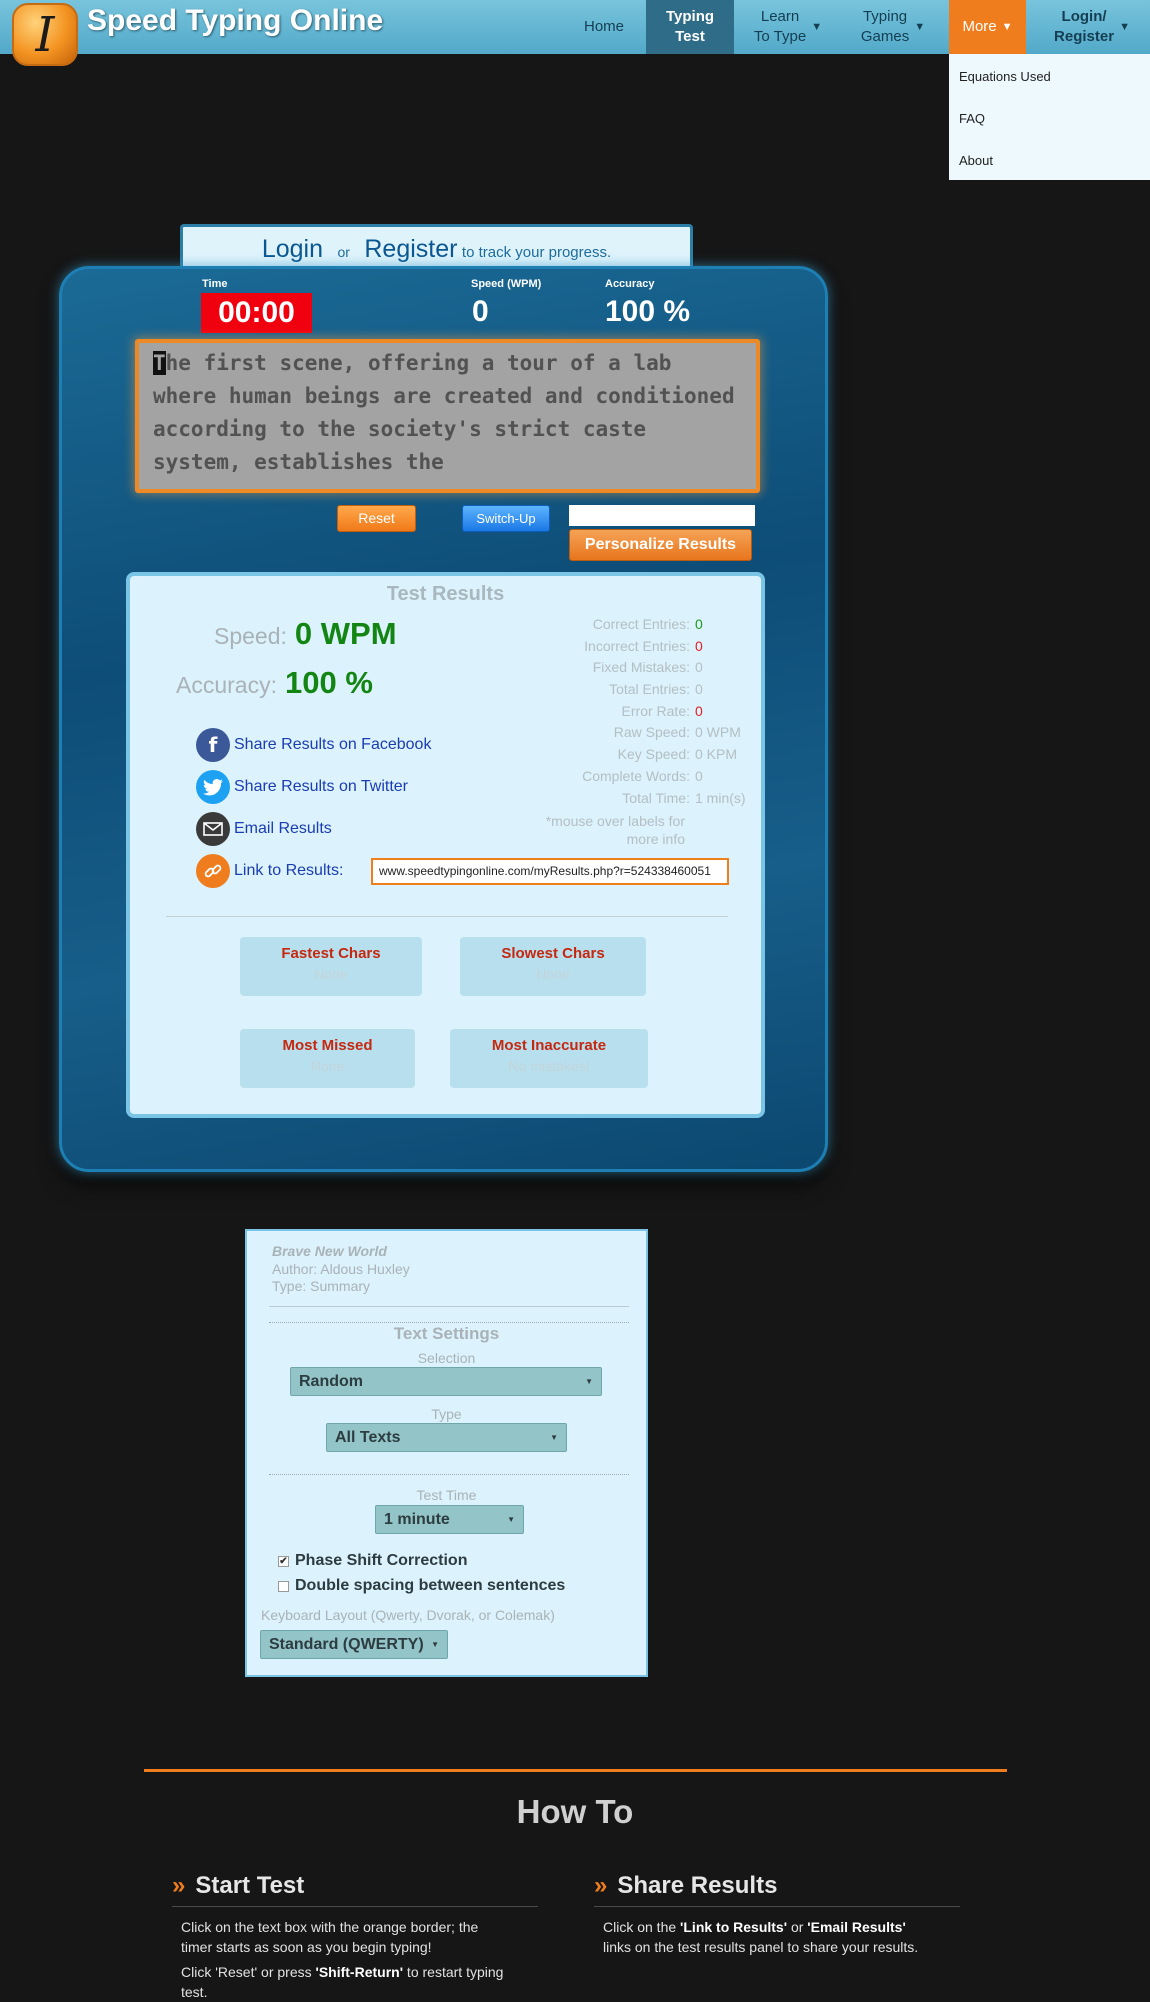  What do you see at coordinates (780, 16) in the screenshot?
I see `nav-learn-line1: Learn` at bounding box center [780, 16].